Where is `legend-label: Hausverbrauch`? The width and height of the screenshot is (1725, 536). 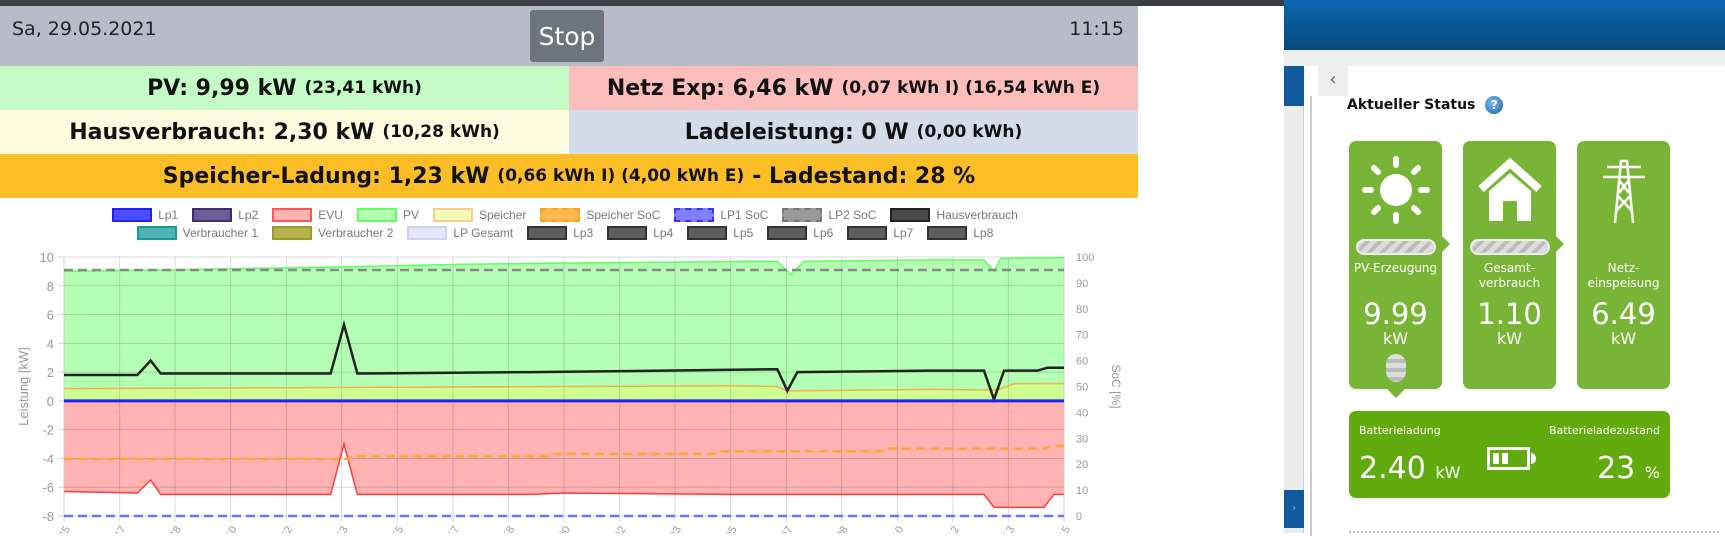
legend-label: Hausverbrauch is located at coordinates (977, 215).